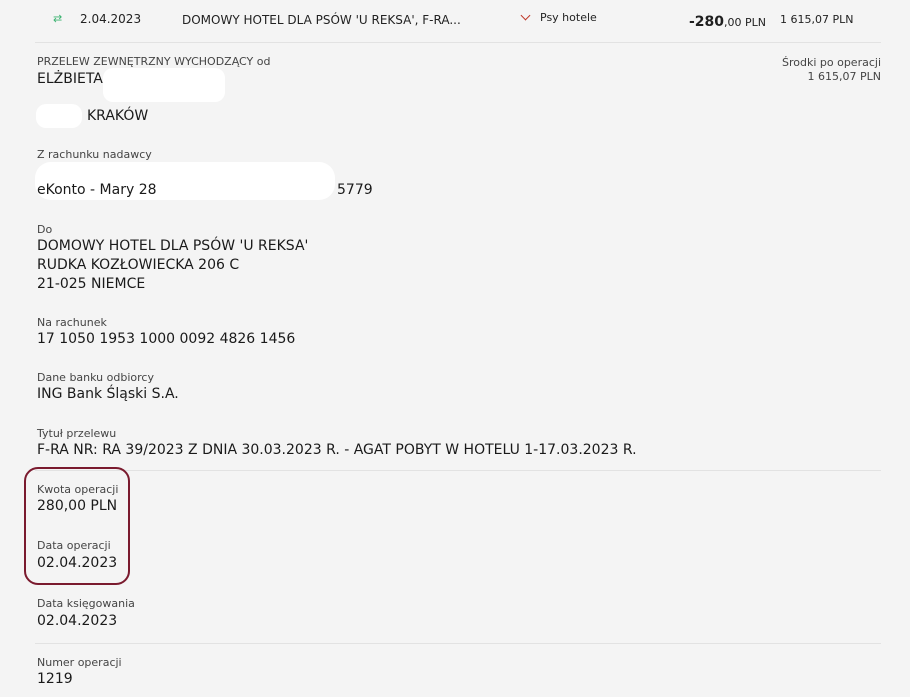 Image resolution: width=910 pixels, height=697 pixels. Describe the element at coordinates (568, 17) in the screenshot. I see `transaction-category: Psy hotele` at that location.